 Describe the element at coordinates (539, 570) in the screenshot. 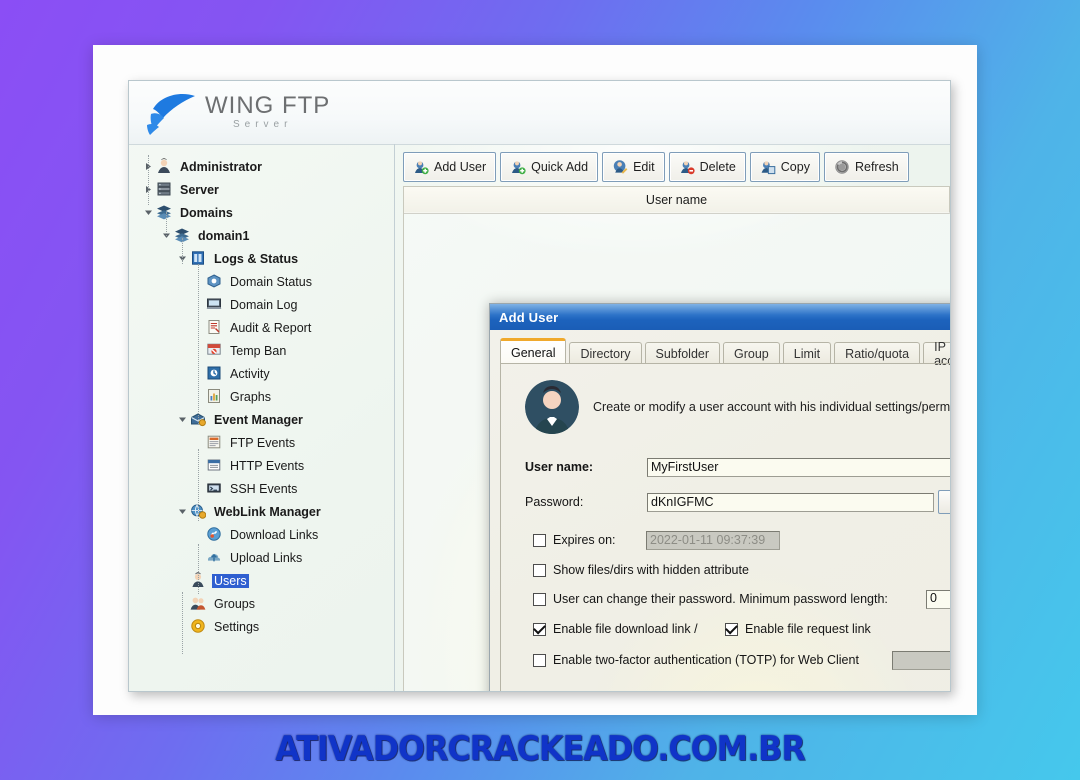

I see `hidden-attribute-checkbox` at that location.